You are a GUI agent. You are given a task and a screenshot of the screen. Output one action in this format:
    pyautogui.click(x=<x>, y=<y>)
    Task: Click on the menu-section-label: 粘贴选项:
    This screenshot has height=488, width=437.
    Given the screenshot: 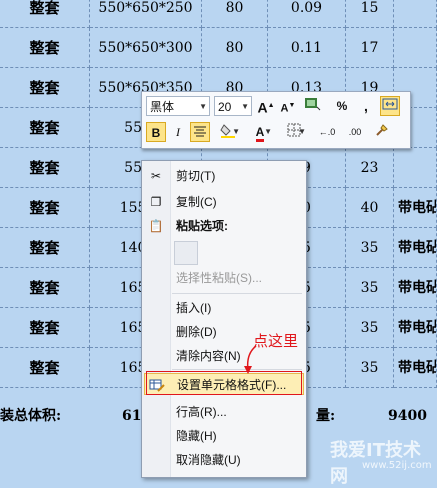 What is the action you would take?
    pyautogui.click(x=202, y=226)
    